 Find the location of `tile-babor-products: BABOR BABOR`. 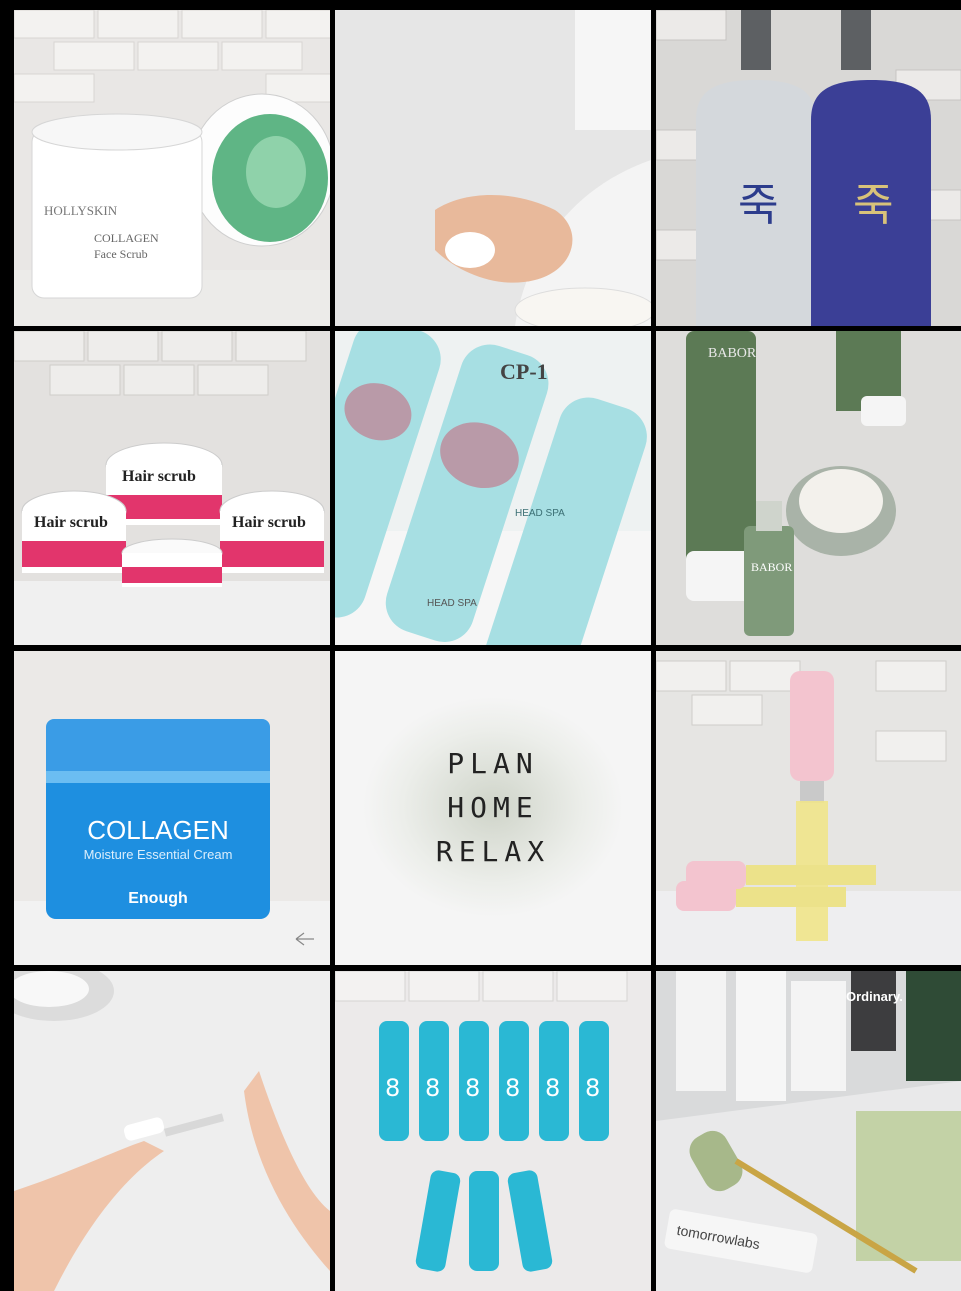

tile-babor-products: BABOR BABOR is located at coordinates (808, 488).